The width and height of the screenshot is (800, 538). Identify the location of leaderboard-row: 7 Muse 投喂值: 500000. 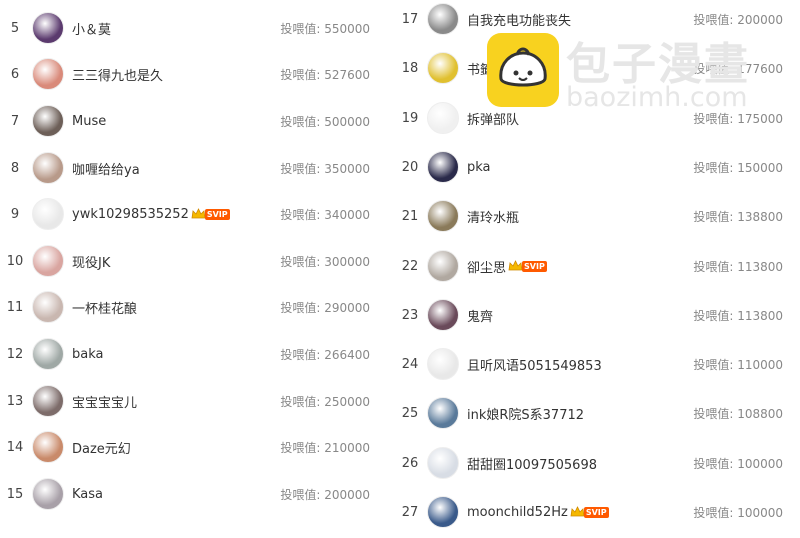
(185, 121).